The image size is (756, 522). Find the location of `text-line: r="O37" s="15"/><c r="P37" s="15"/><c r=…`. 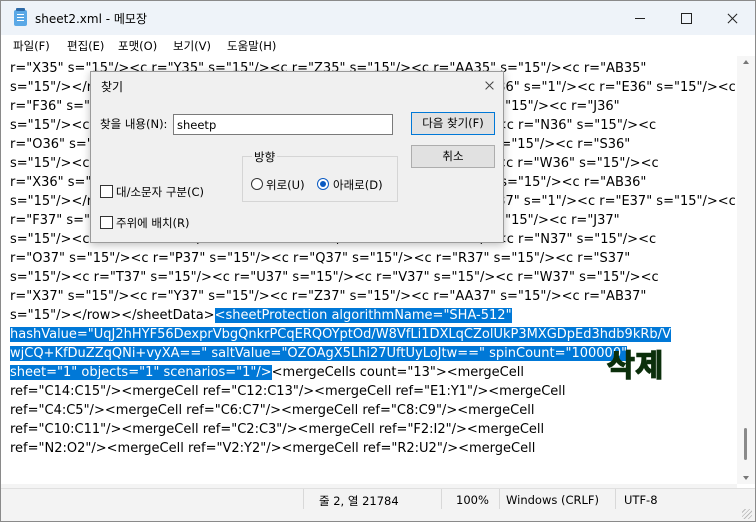

text-line: r="O37" s="15"/><c r="P37" s="15"/><c r=… is located at coordinates (320, 258).